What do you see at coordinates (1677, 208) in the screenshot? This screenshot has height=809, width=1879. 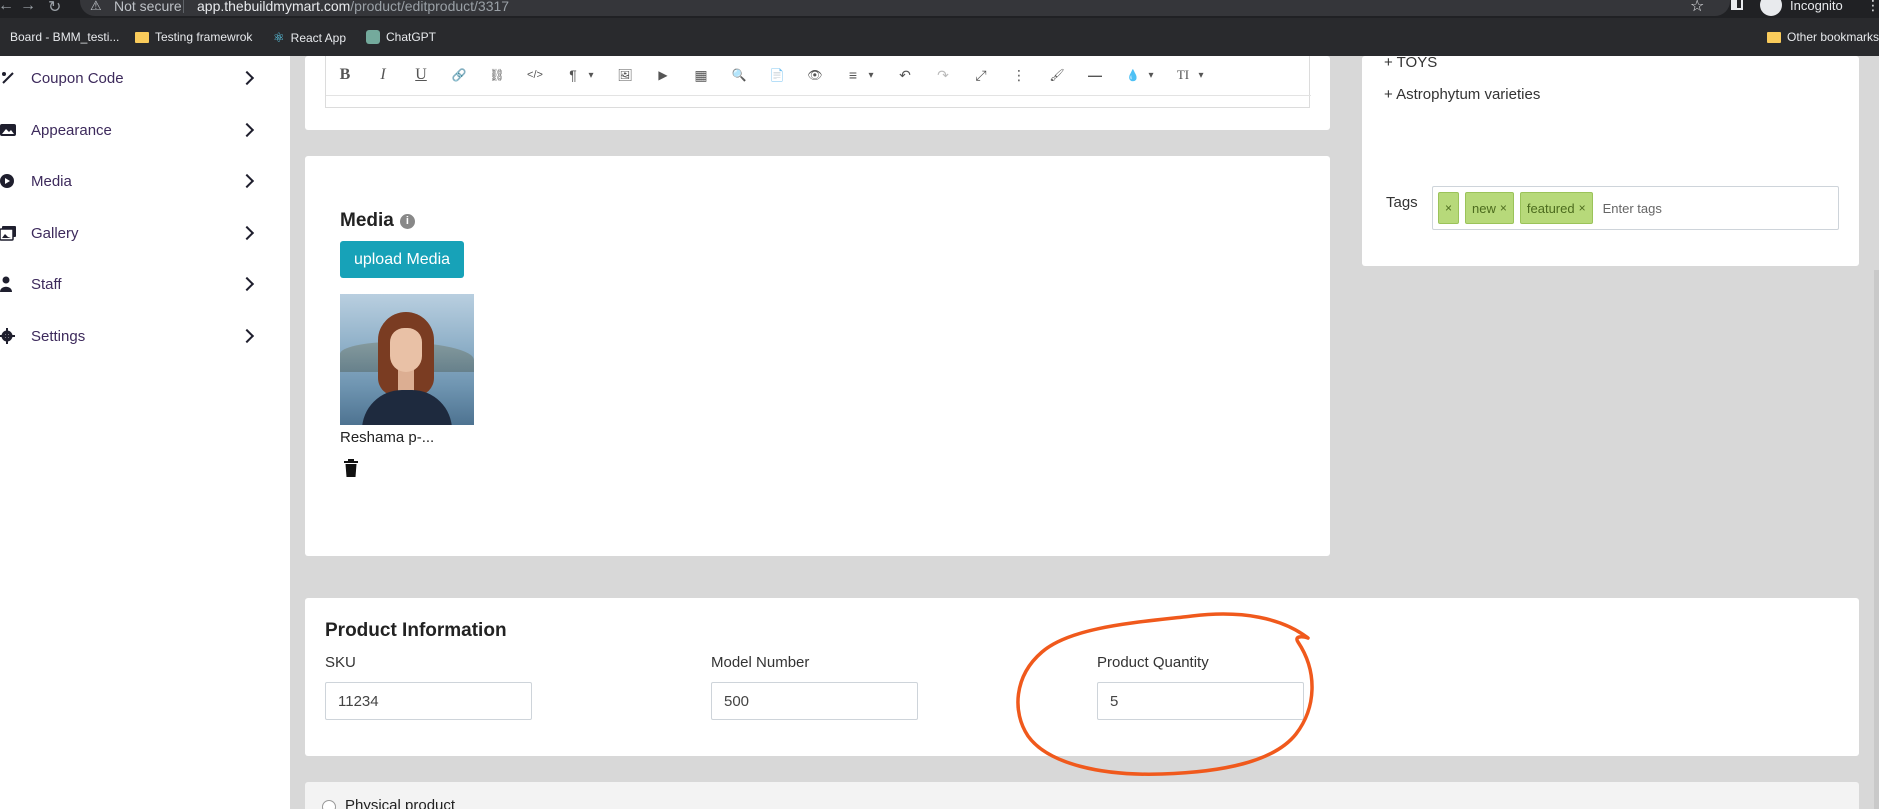 I see `tags-input` at bounding box center [1677, 208].